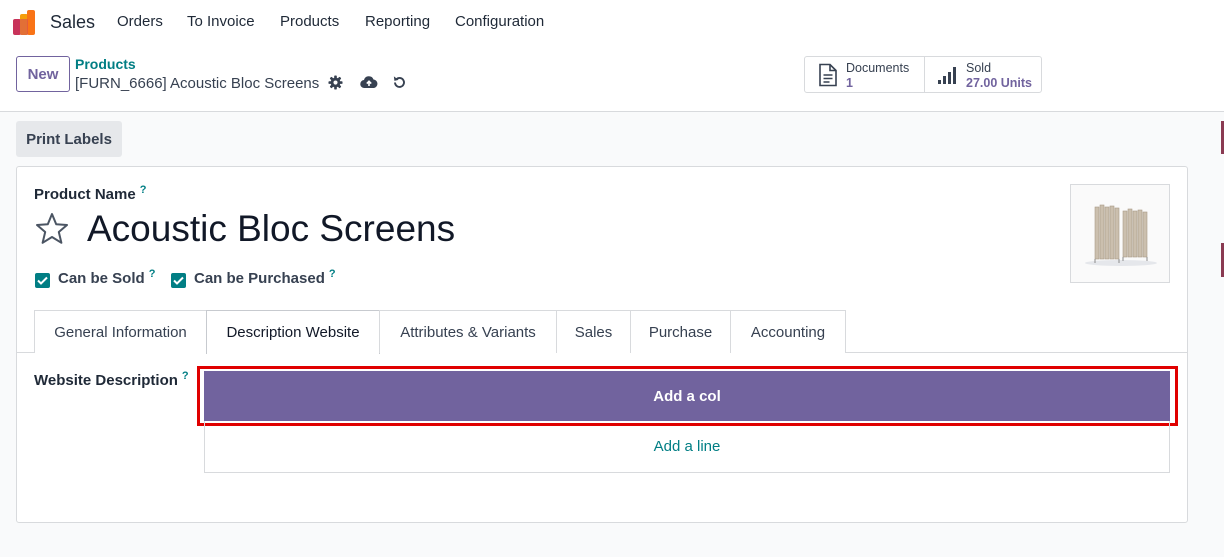 This screenshot has height=557, width=1224. I want to click on new-button: New, so click(43, 74).